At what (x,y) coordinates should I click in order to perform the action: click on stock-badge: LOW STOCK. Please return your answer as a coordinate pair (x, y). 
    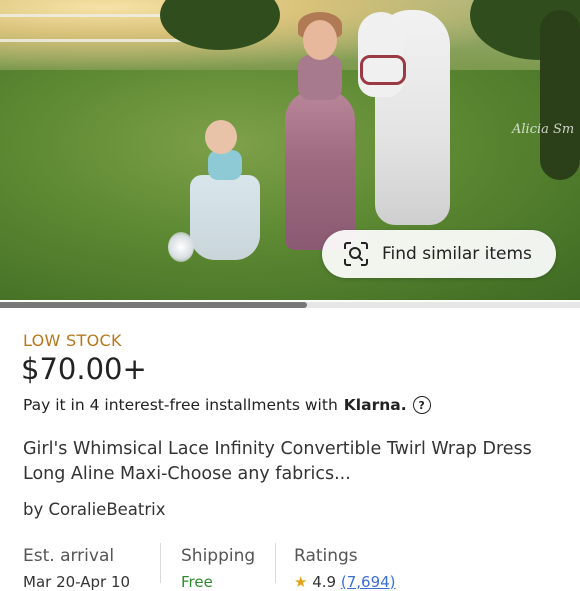
    Looking at the image, I should click on (72, 340).